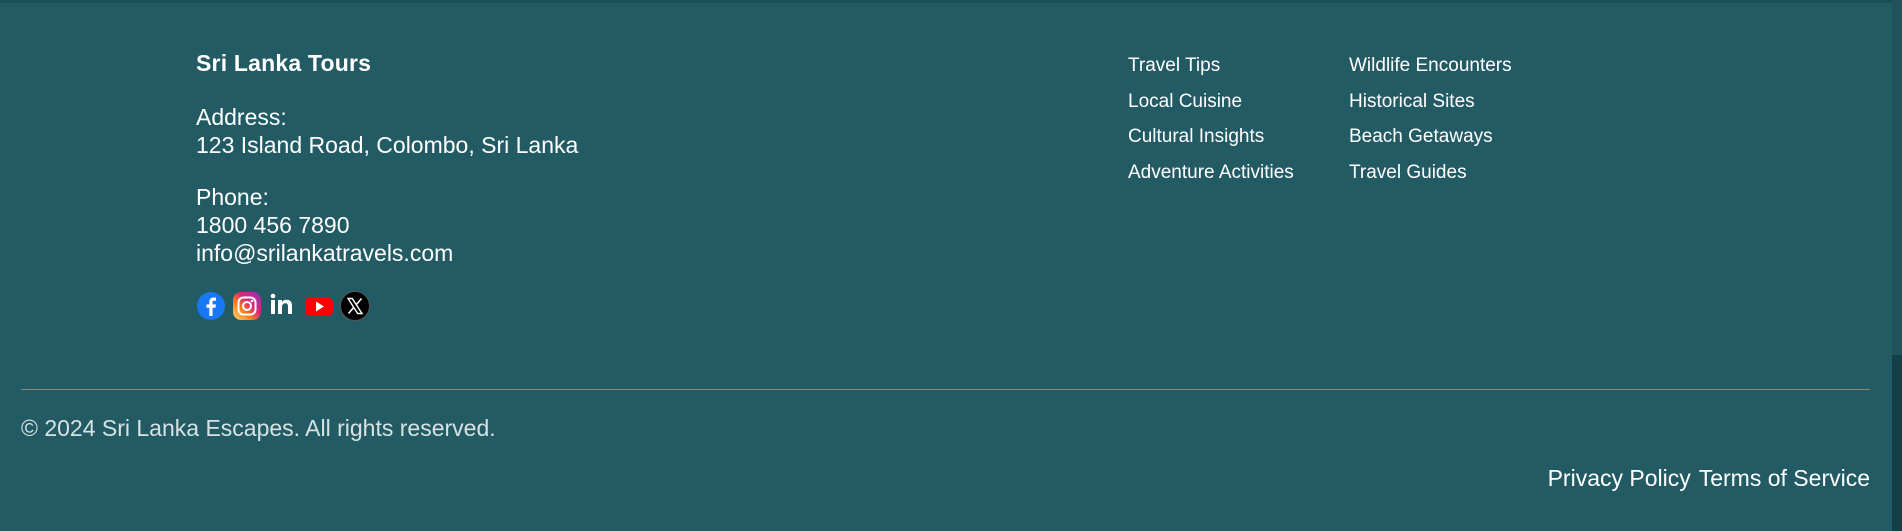 The image size is (1902, 531). What do you see at coordinates (945, 389) in the screenshot?
I see `footer-divider` at bounding box center [945, 389].